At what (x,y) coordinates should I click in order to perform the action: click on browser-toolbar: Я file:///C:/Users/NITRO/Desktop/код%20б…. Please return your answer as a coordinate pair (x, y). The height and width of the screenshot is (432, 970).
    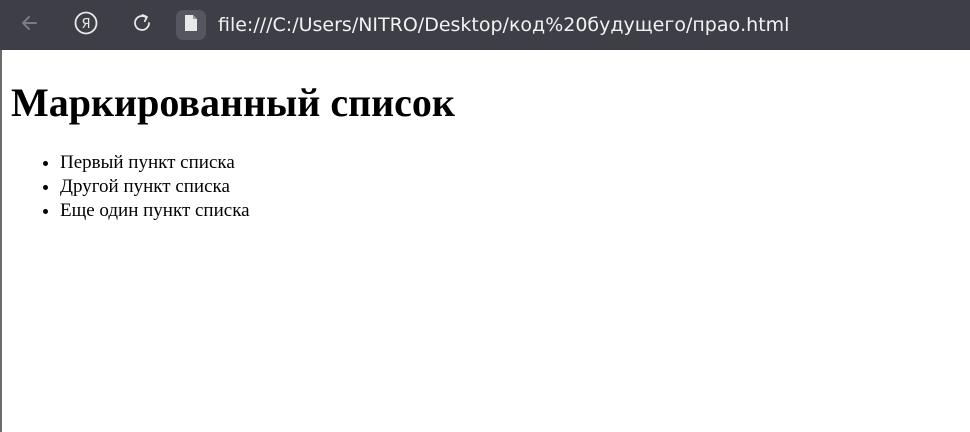
    Looking at the image, I should click on (485, 25).